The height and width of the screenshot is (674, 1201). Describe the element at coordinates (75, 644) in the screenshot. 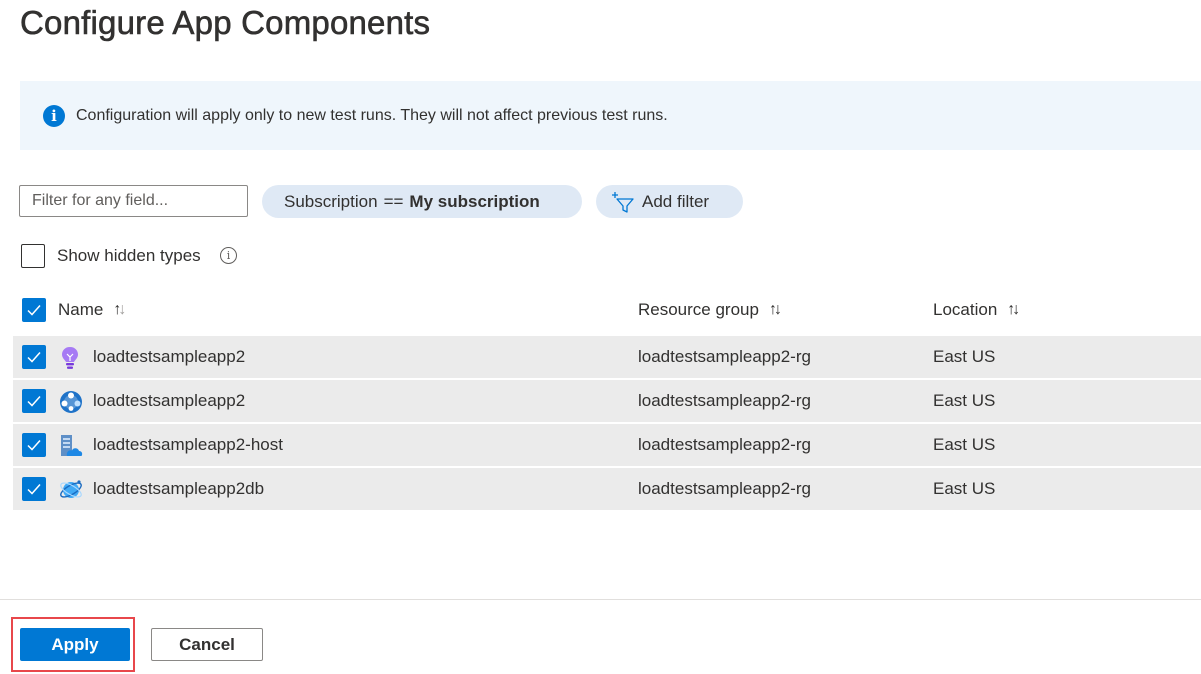

I see `apply-button: Apply` at that location.